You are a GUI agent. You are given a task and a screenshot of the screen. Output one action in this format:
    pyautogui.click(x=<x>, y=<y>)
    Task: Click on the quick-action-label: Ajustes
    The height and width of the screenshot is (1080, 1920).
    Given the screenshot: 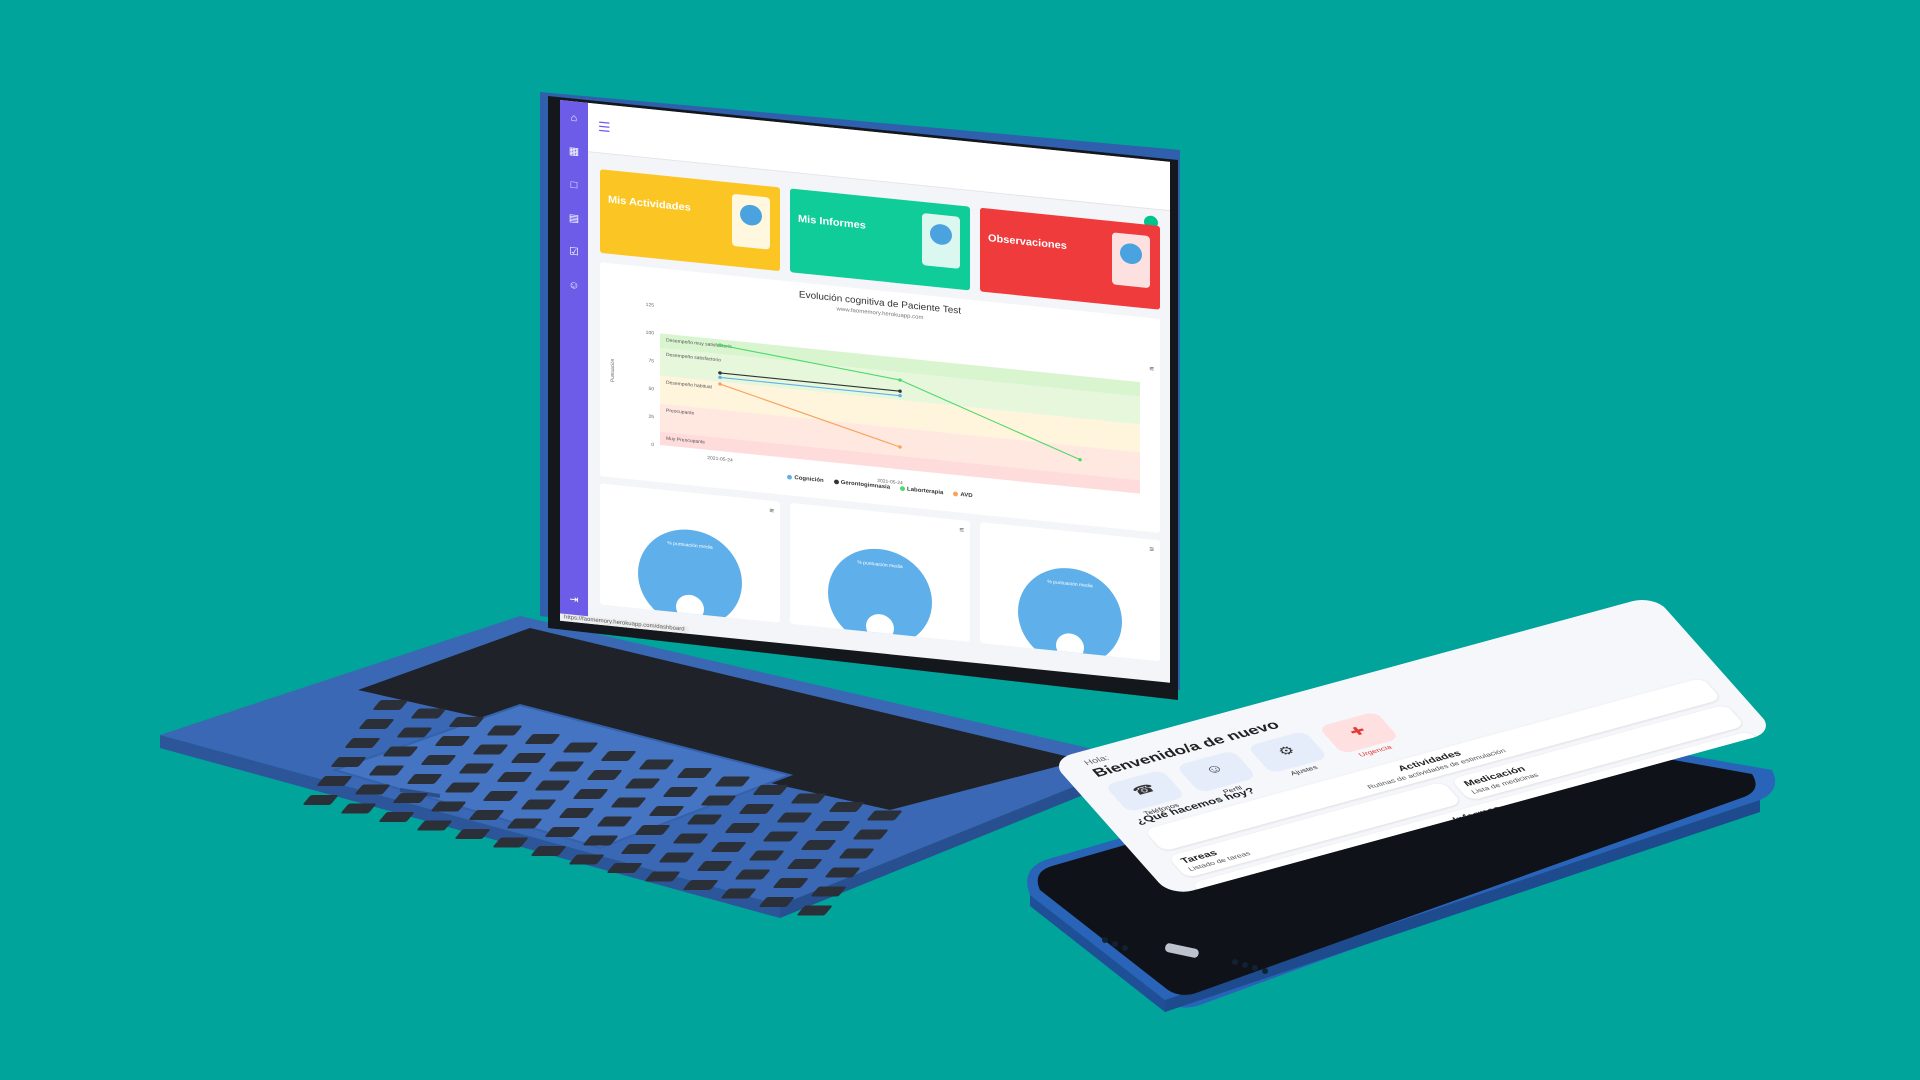 What is the action you would take?
    pyautogui.click(x=1304, y=770)
    